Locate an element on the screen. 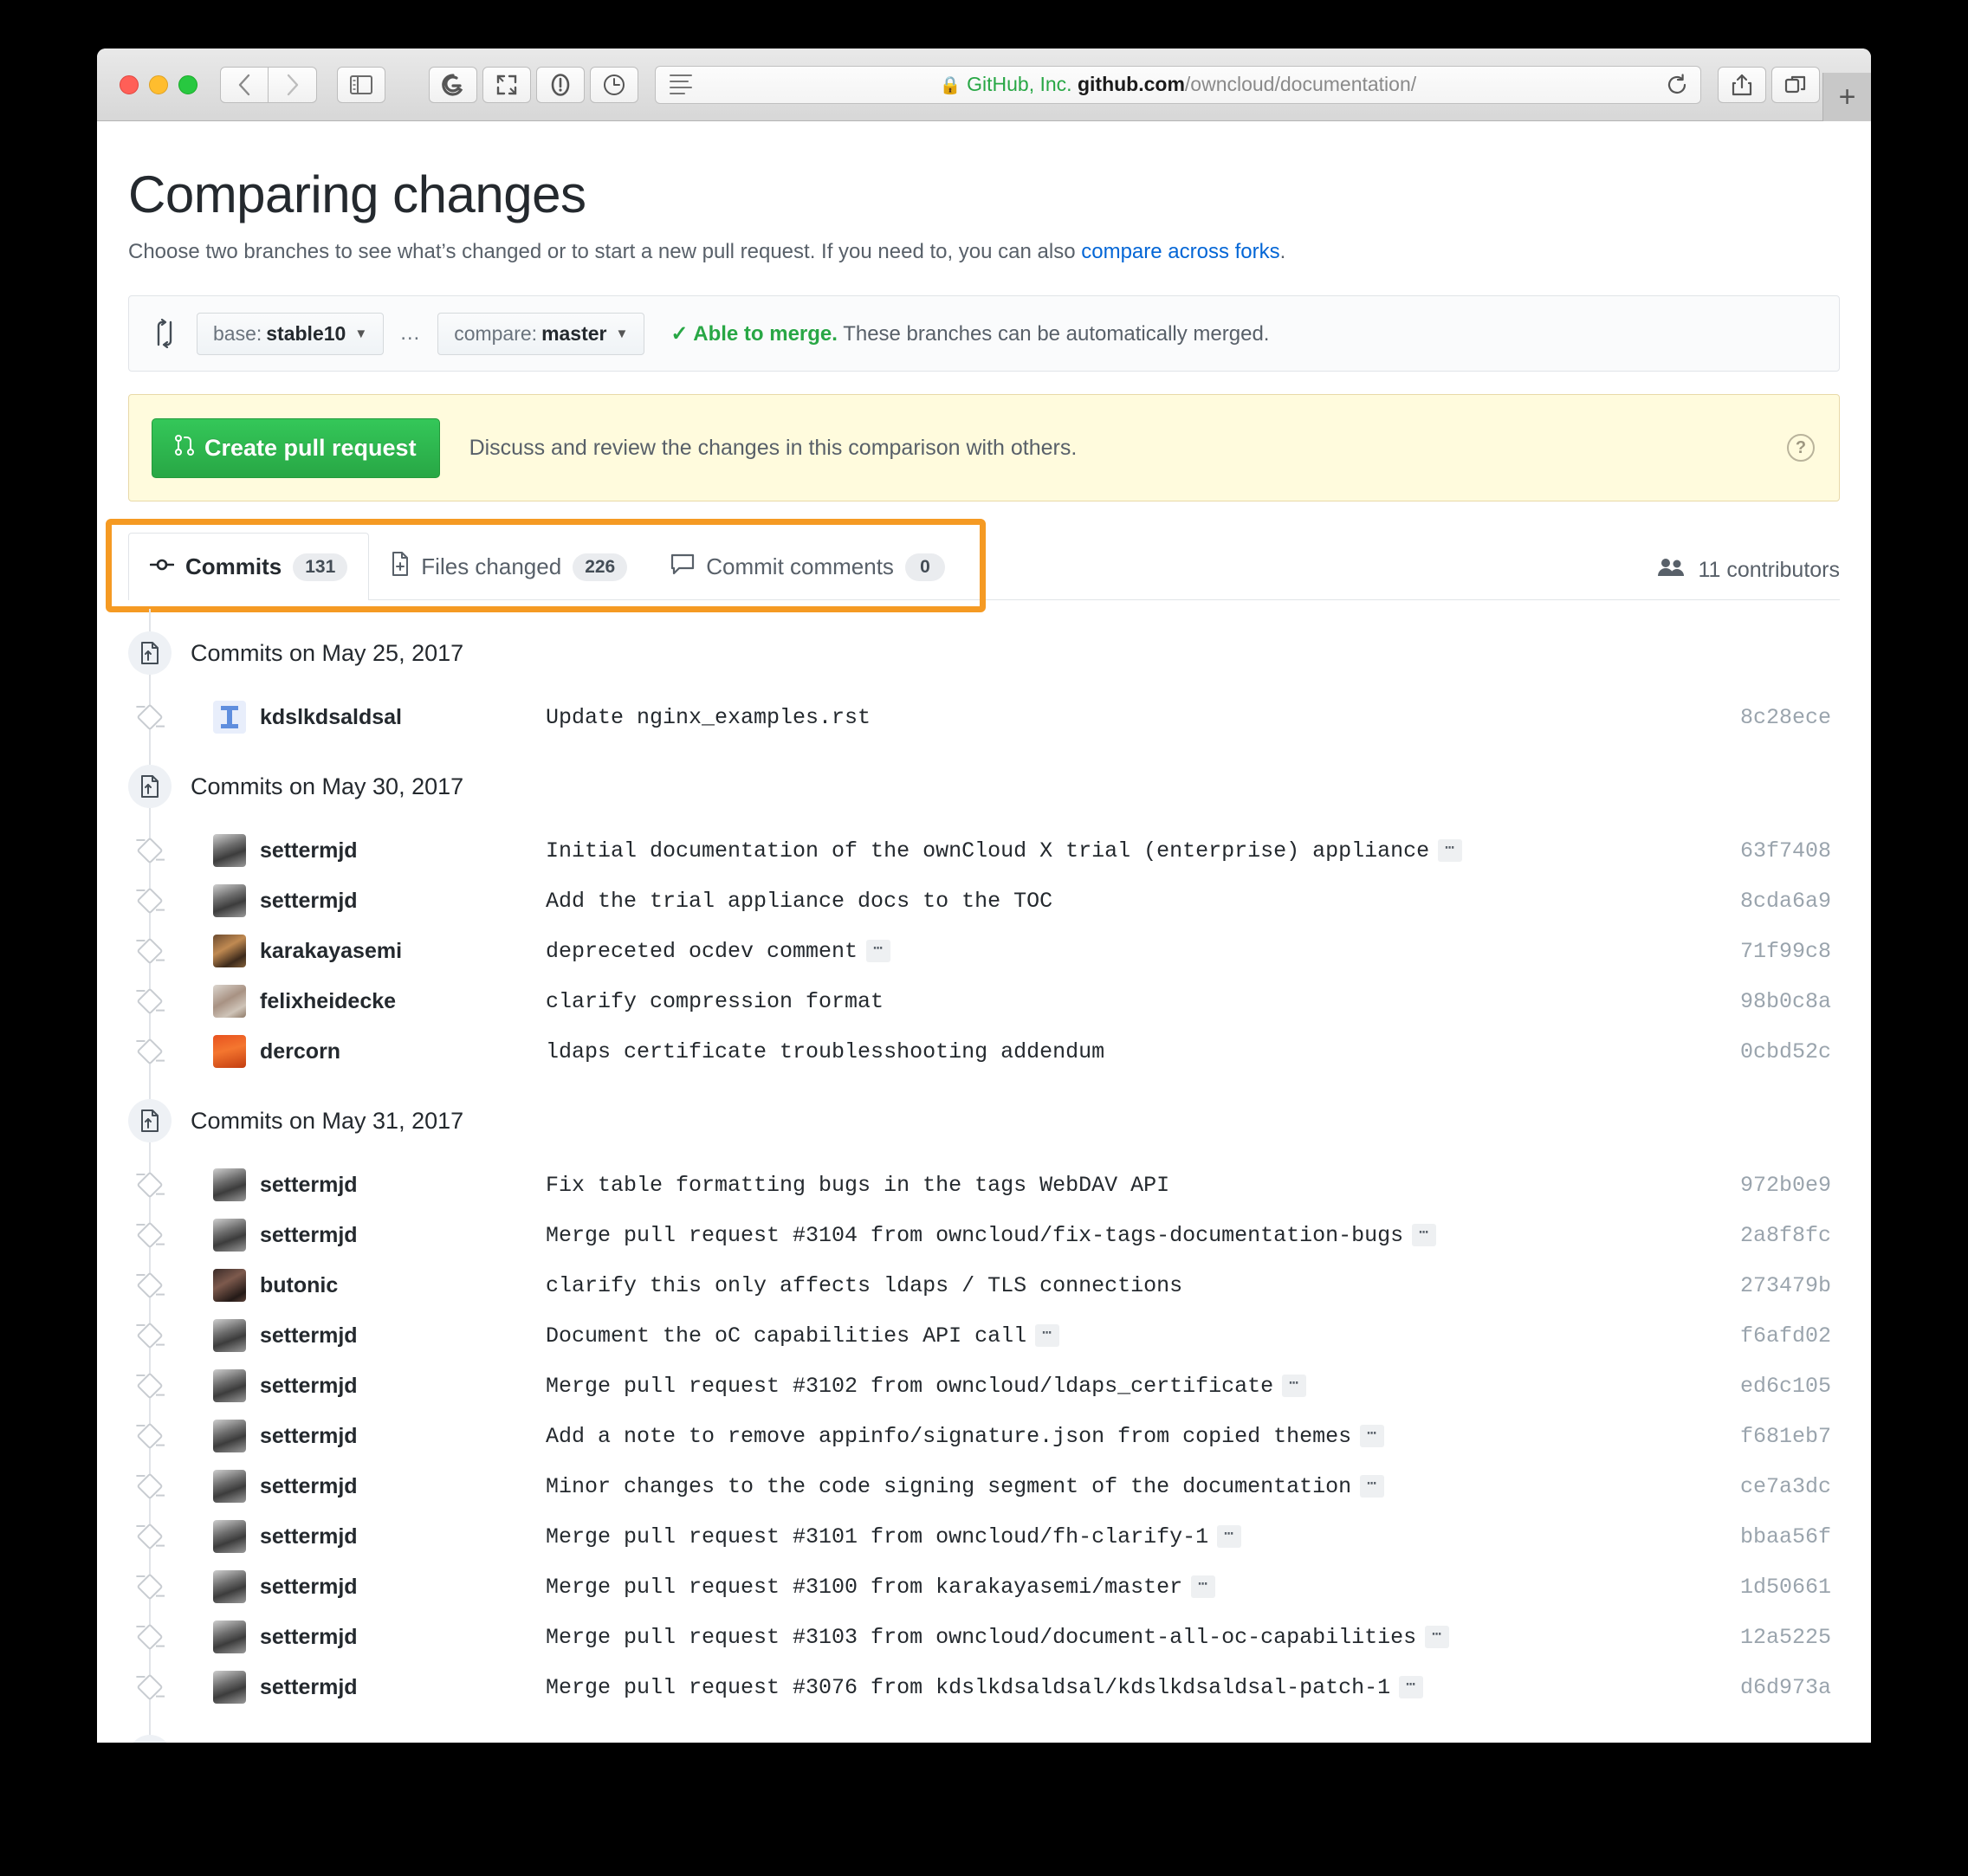  reader-view-icon is located at coordinates (680, 84).